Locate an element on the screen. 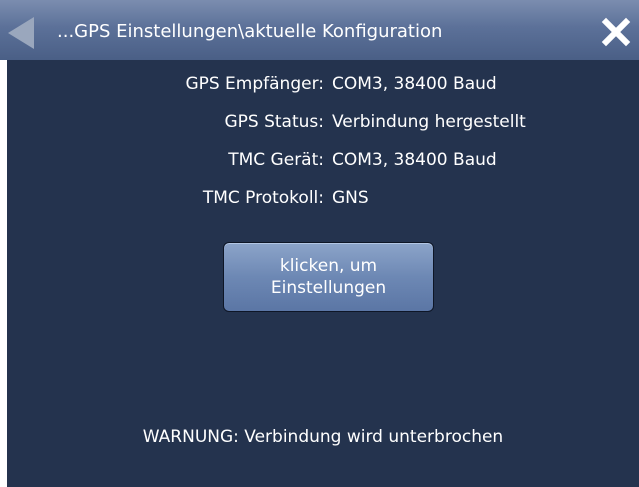  gps-receiver-label: GPS Empfänger: is located at coordinates (254, 84).